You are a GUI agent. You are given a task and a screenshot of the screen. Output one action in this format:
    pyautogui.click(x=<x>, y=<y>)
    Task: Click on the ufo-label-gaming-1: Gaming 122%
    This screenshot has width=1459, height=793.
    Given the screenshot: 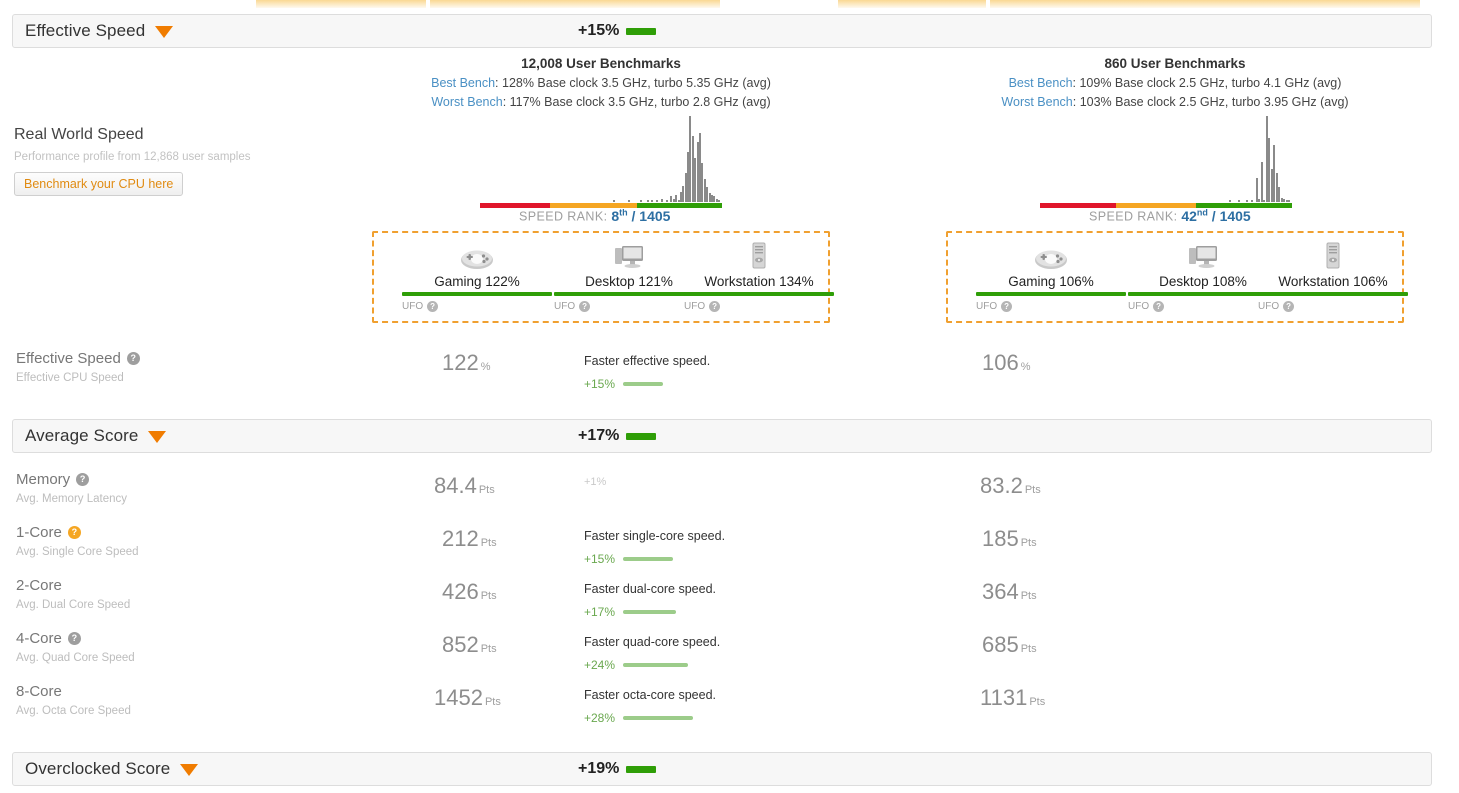 What is the action you would take?
    pyautogui.click(x=477, y=281)
    